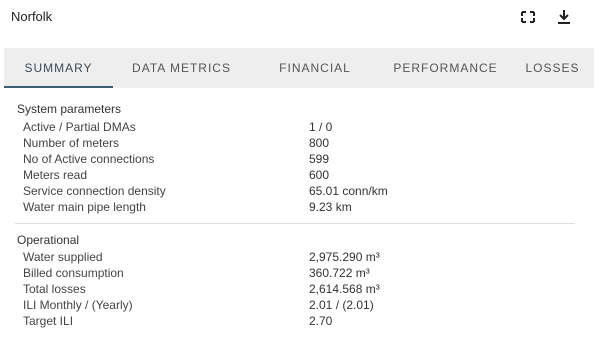 This screenshot has width=600, height=346. Describe the element at coordinates (300, 306) in the screenshot. I see `list-item: ILI Monthly / (Yearly) 2.01 / (2.01)` at that location.